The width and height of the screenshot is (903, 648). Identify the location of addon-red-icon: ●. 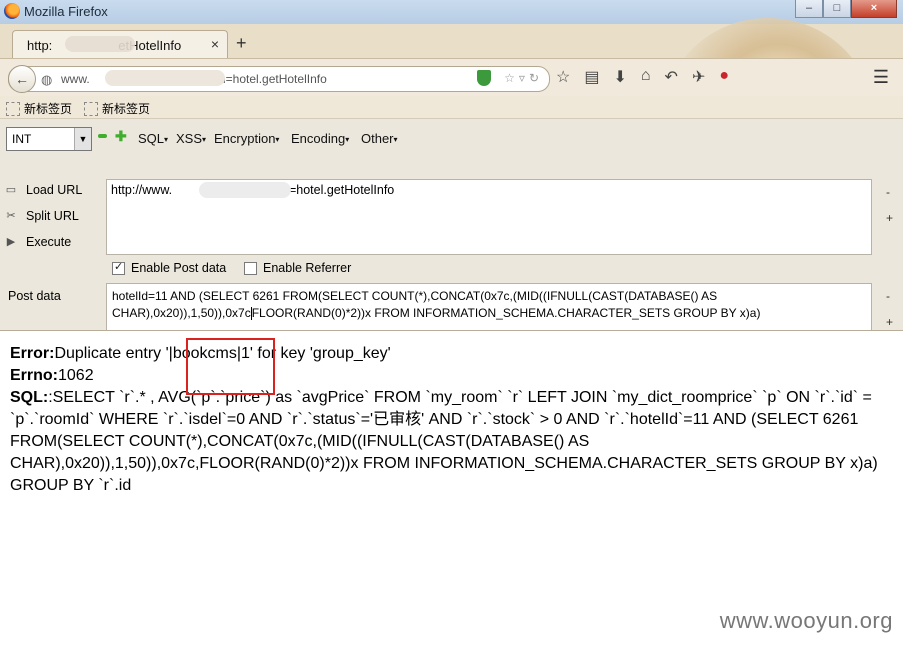
(724, 77).